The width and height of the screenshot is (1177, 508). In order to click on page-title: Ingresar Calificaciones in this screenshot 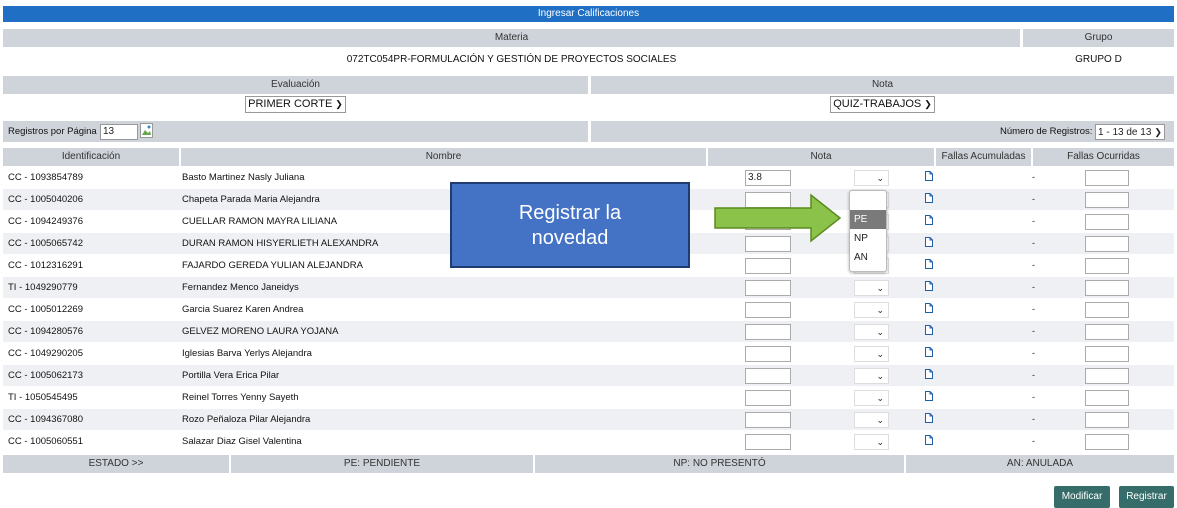, I will do `click(588, 14)`.